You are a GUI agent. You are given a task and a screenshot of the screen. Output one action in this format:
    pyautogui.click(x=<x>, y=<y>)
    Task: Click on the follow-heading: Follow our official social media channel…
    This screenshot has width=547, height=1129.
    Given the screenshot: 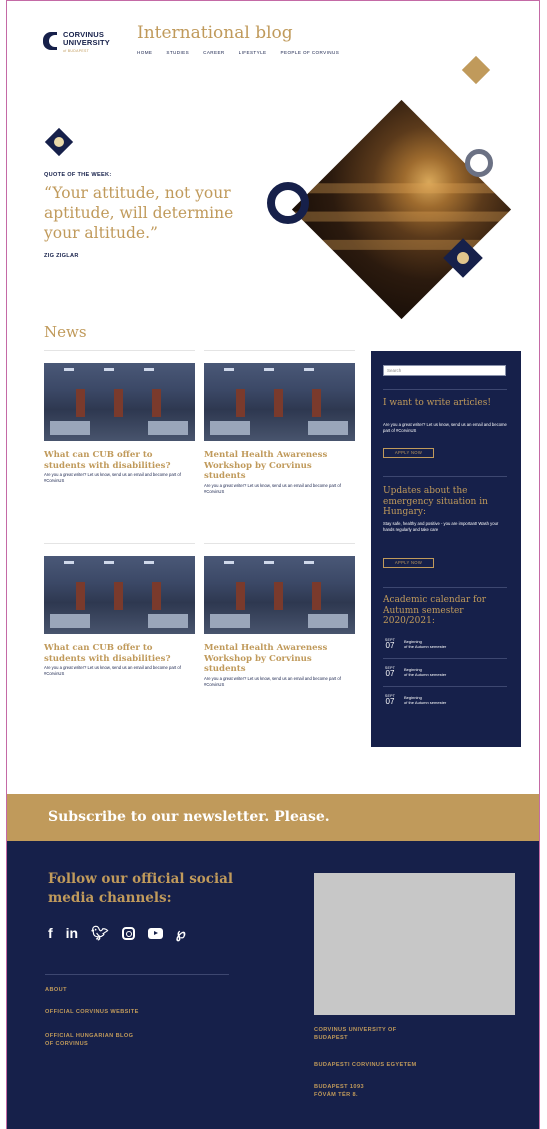 What is the action you would take?
    pyautogui.click(x=141, y=888)
    